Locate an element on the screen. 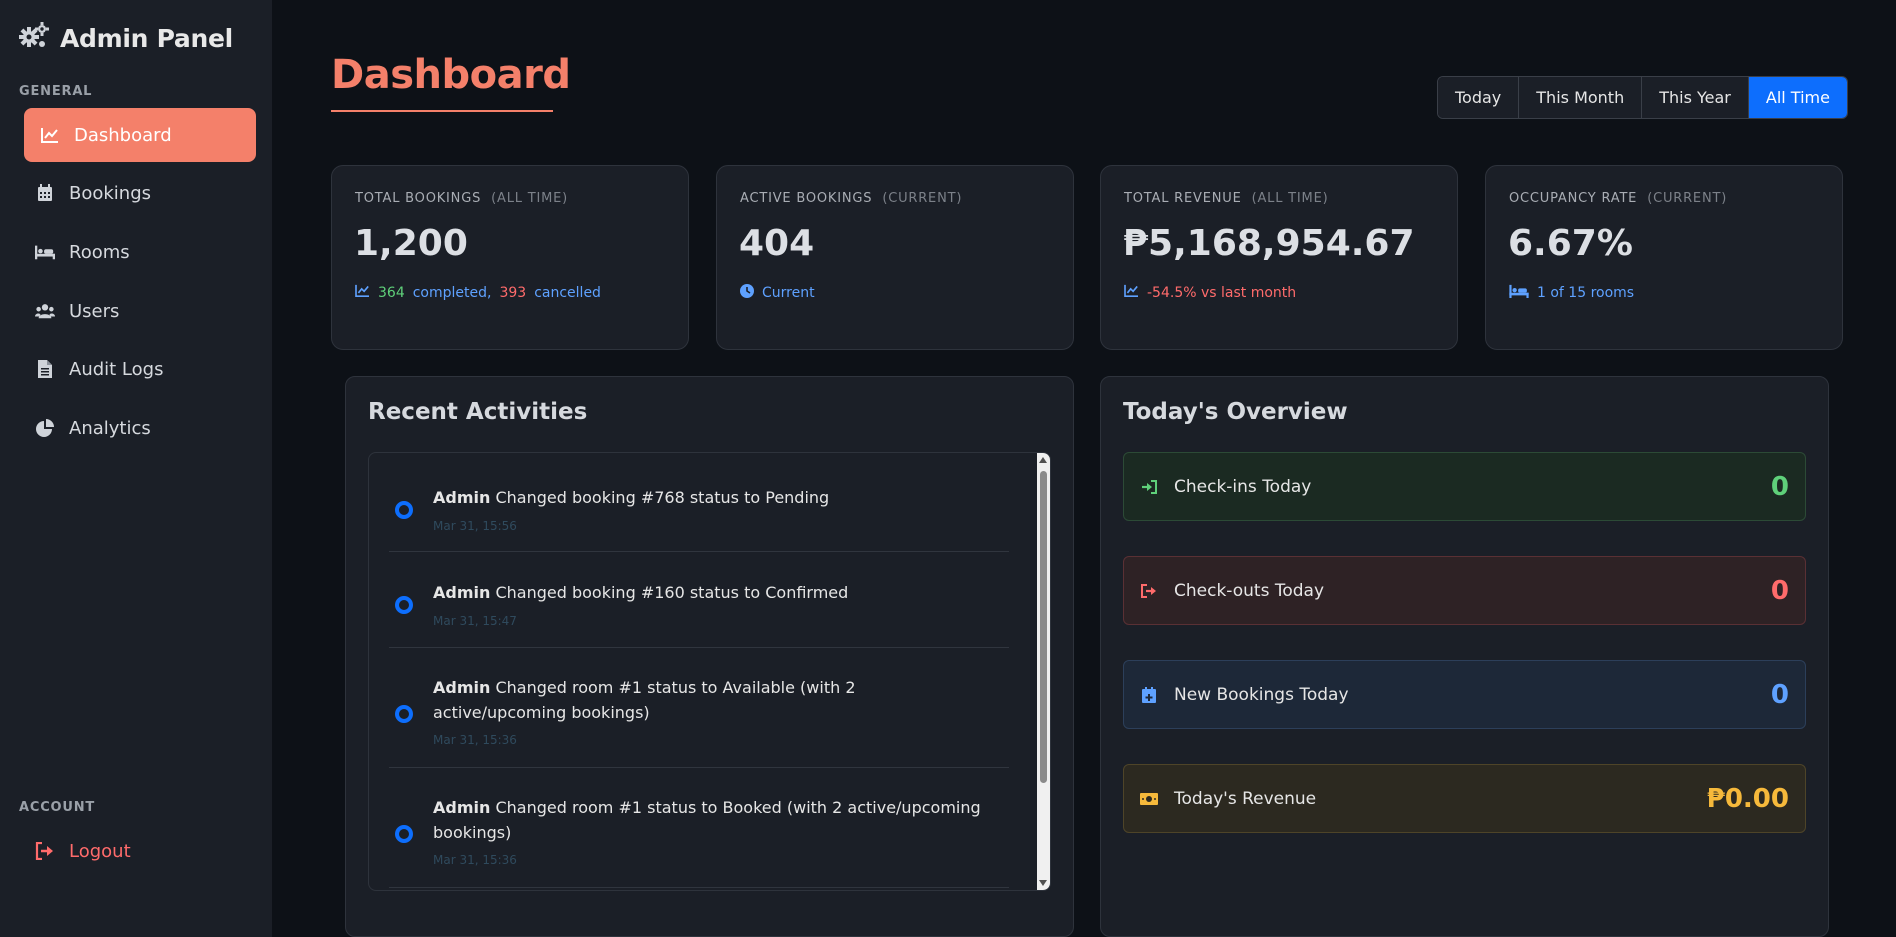 This screenshot has width=1896, height=937. overview-value: ₱0.00 is located at coordinates (1747, 798).